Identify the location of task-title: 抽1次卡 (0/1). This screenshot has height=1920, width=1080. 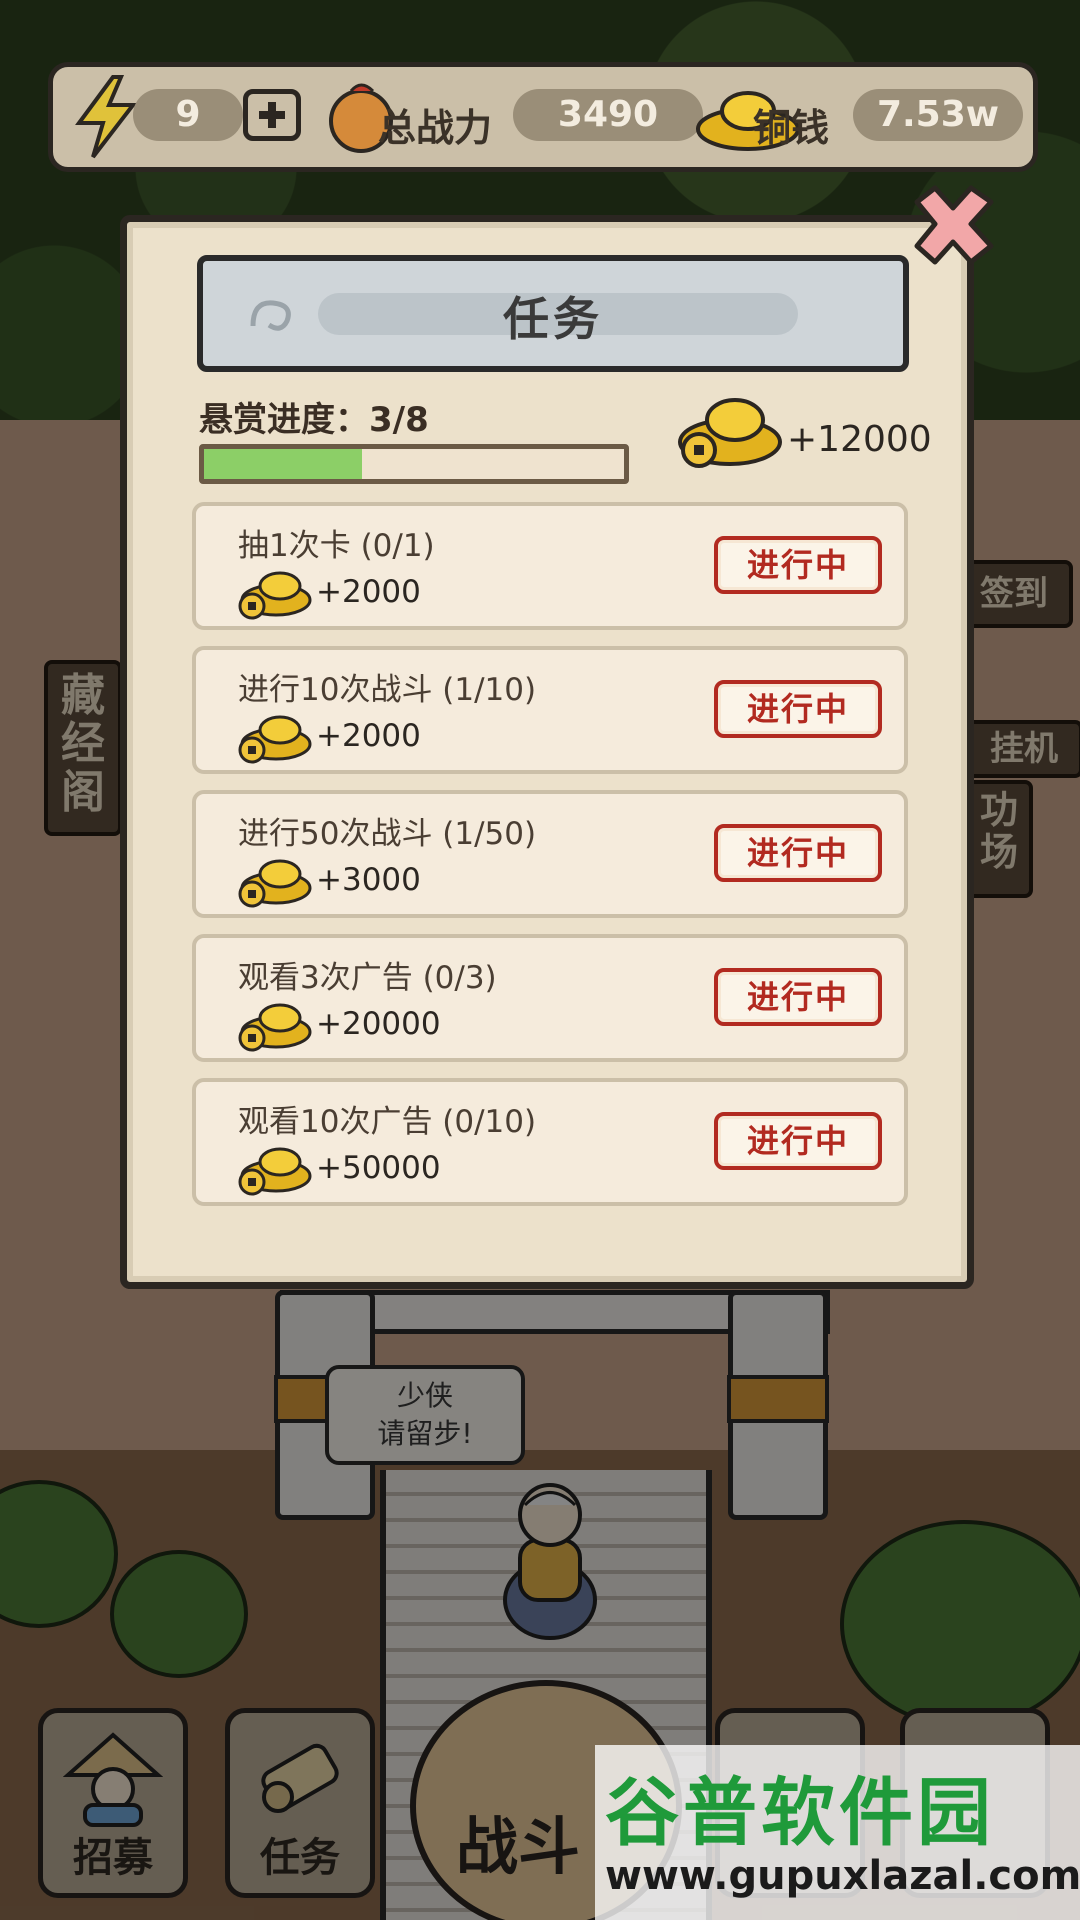
(336, 546).